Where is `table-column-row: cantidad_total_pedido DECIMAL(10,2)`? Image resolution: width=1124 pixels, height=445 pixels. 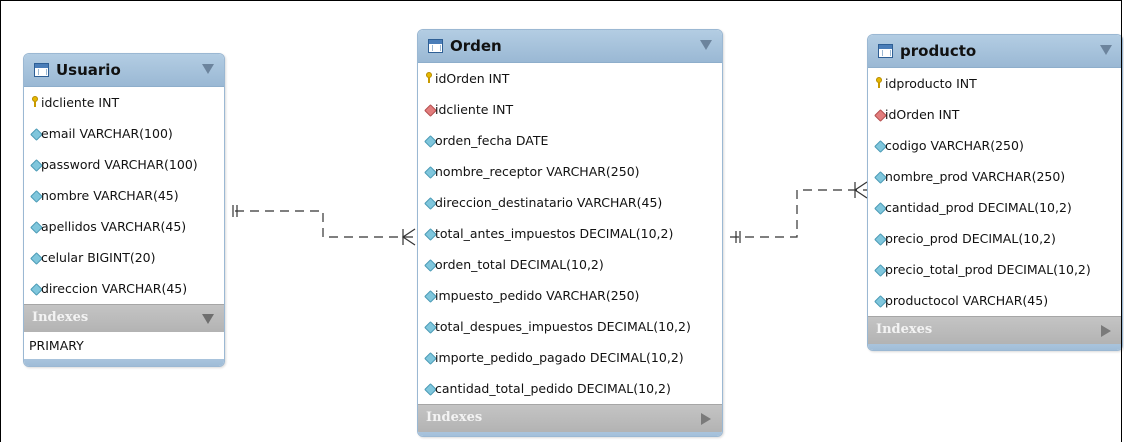
table-column-row: cantidad_total_pedido DECIMAL(10,2) is located at coordinates (570, 388).